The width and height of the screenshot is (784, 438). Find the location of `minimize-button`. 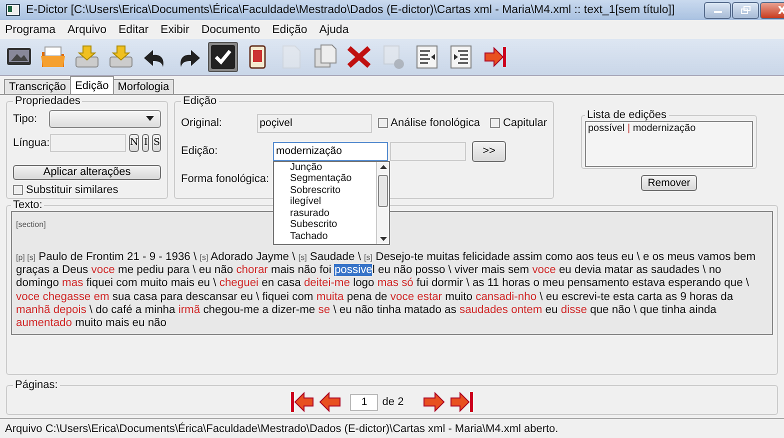

minimize-button is located at coordinates (717, 10).